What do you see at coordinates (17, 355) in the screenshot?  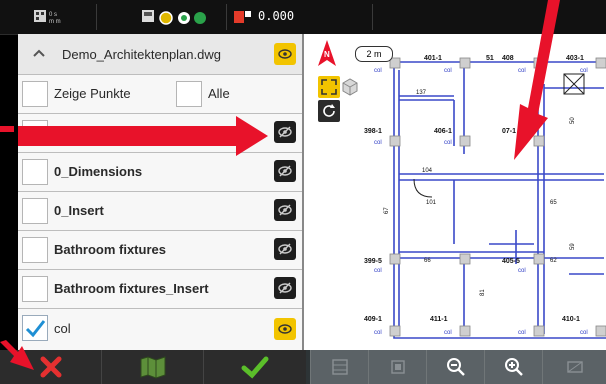 I see `arrow-bottom-left` at bounding box center [17, 355].